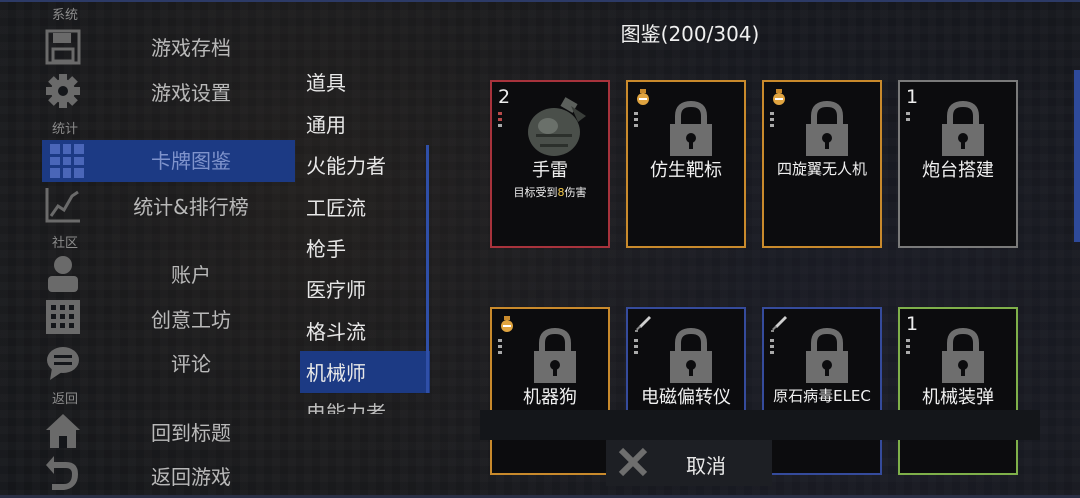 This screenshot has height=498, width=1080. What do you see at coordinates (366, 166) in the screenshot?
I see `category-fire: 火能力者` at bounding box center [366, 166].